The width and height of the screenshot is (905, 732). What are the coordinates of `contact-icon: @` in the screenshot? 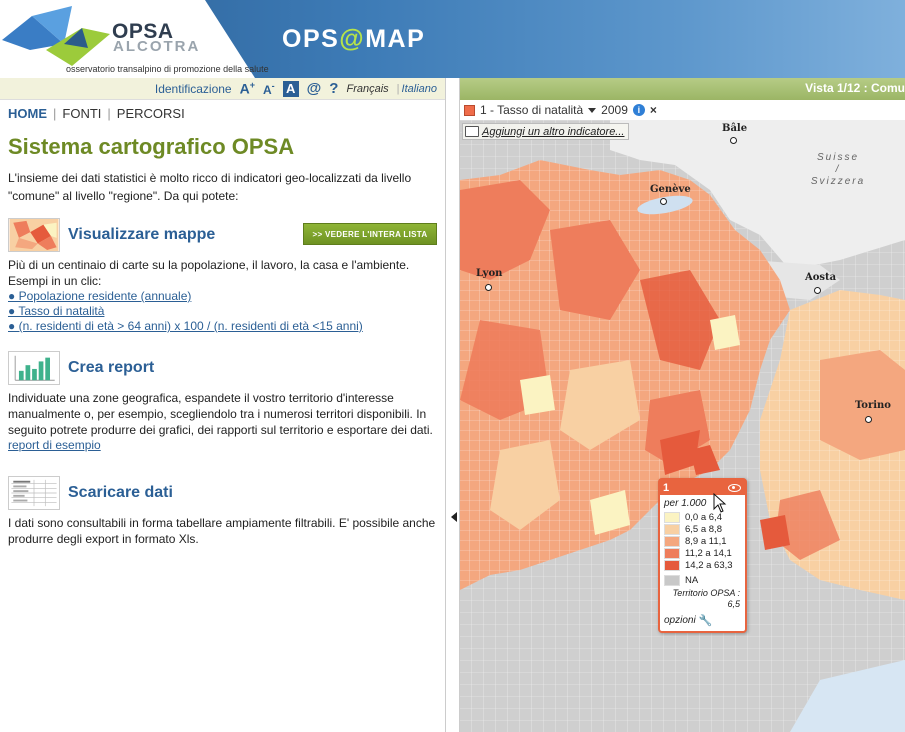 It's located at (314, 88).